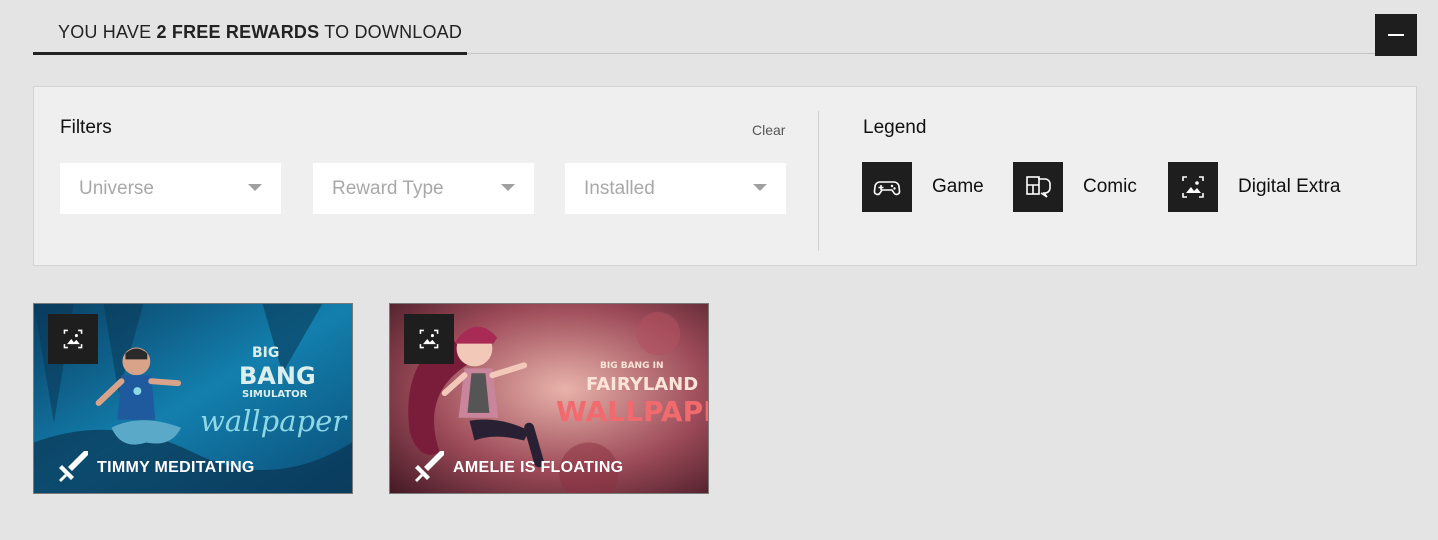 The height and width of the screenshot is (540, 1438). I want to click on heading-count: 2 FREE REWARDS, so click(238, 32).